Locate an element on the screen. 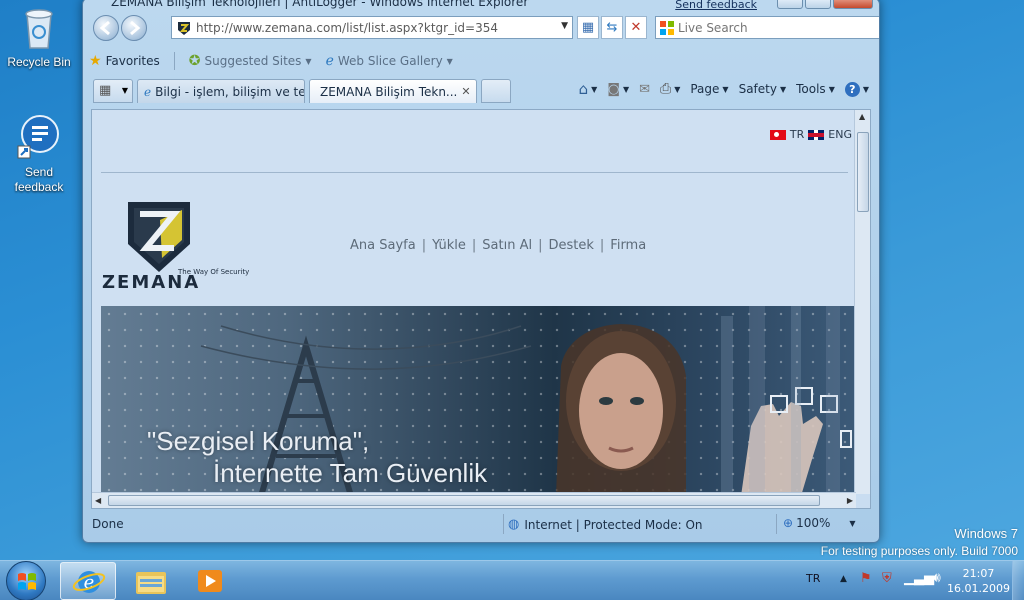  uk-flag-icon is located at coordinates (816, 134).